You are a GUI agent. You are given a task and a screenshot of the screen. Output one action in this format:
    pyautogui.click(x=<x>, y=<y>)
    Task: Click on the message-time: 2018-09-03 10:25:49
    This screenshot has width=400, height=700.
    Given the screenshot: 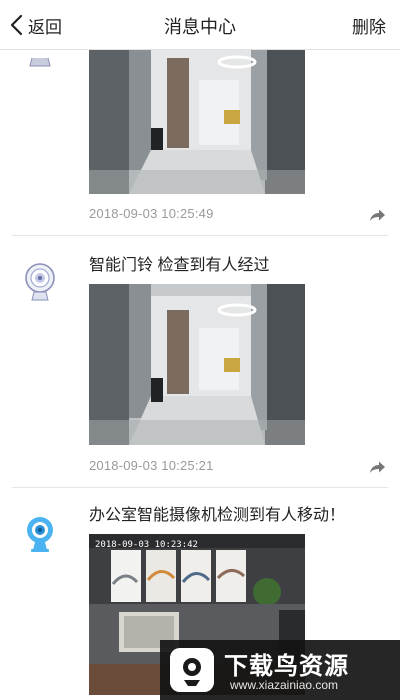 What is the action you would take?
    pyautogui.click(x=151, y=213)
    